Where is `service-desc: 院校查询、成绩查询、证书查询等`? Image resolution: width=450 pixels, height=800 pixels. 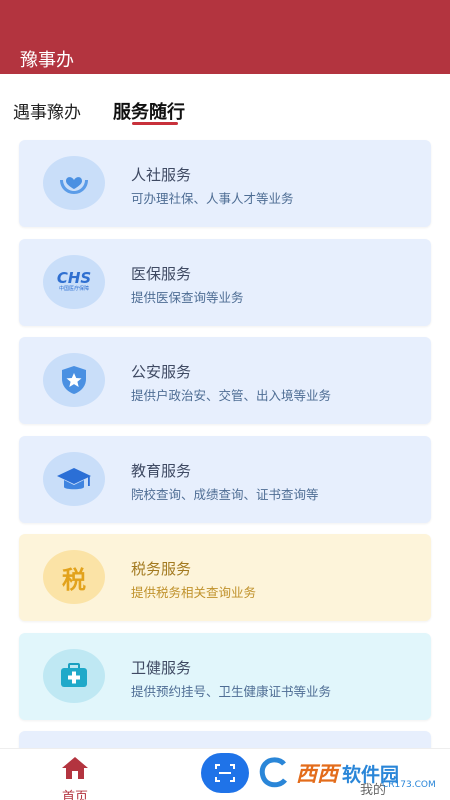 service-desc: 院校查询、成绩查询、证书查询等 is located at coordinates (225, 494).